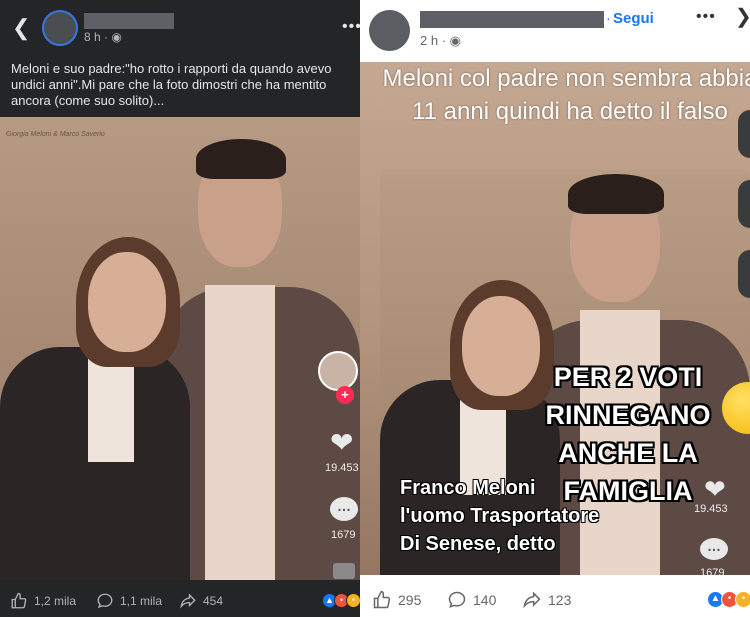  I want to click on left-post-meta: 8 h · ◉, so click(103, 37).